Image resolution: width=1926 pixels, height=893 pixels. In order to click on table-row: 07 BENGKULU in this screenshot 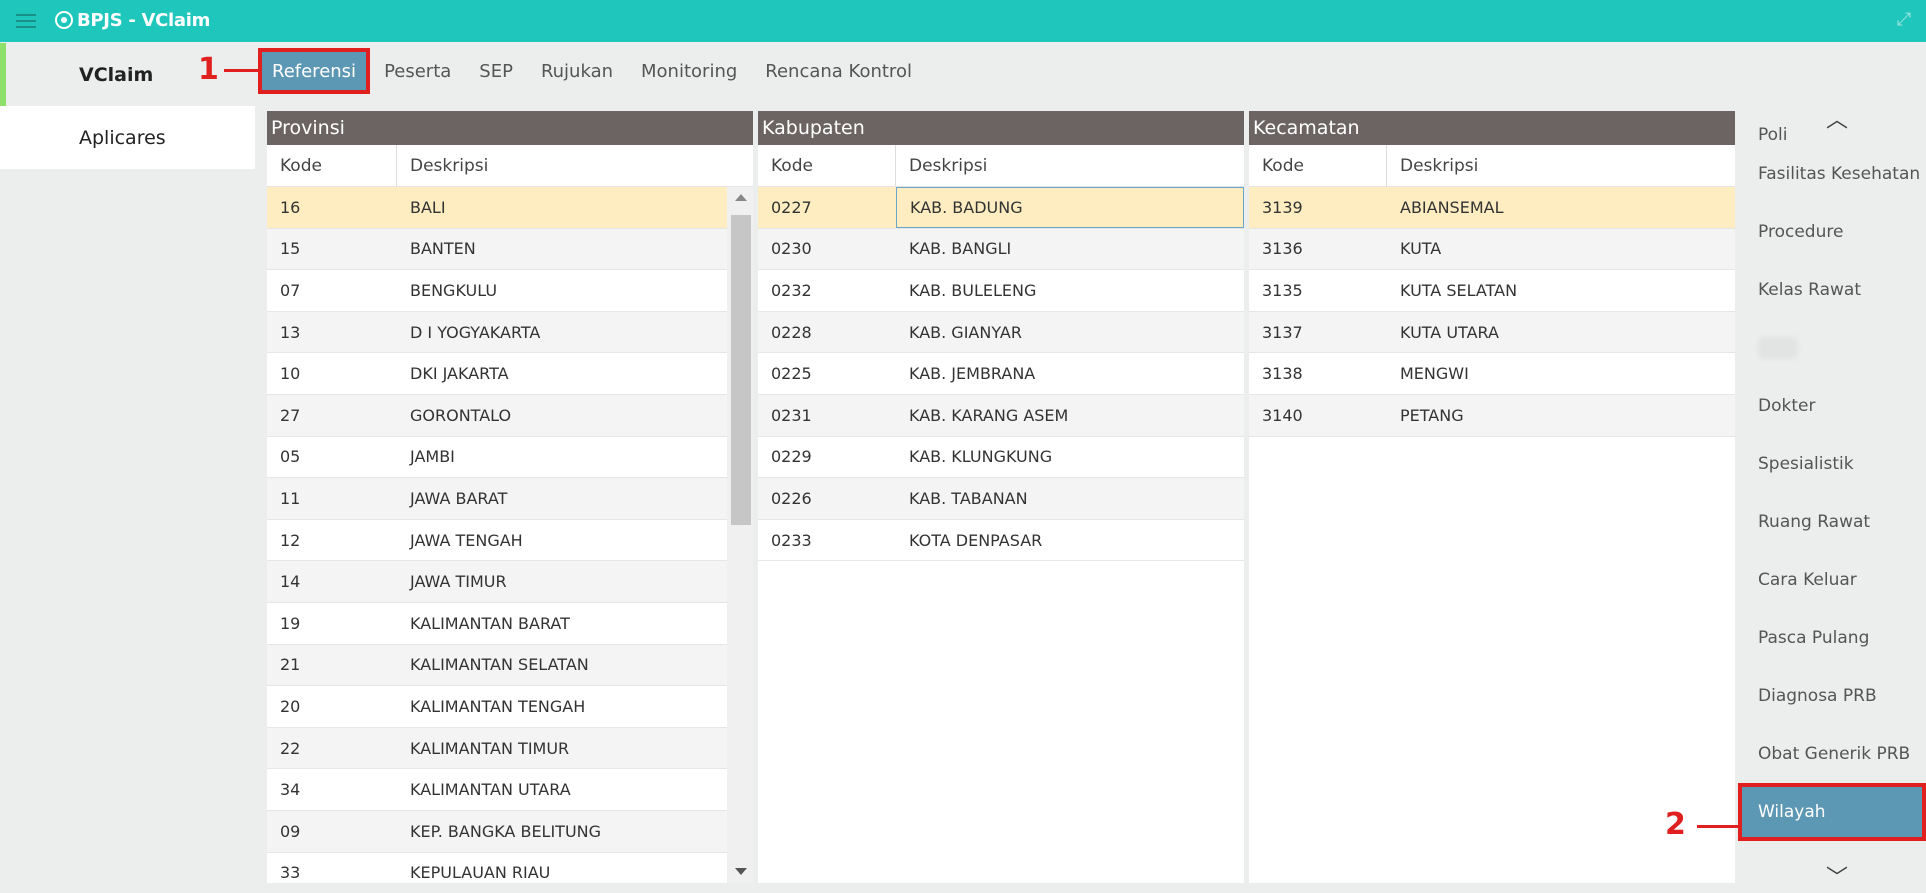, I will do `click(497, 291)`.